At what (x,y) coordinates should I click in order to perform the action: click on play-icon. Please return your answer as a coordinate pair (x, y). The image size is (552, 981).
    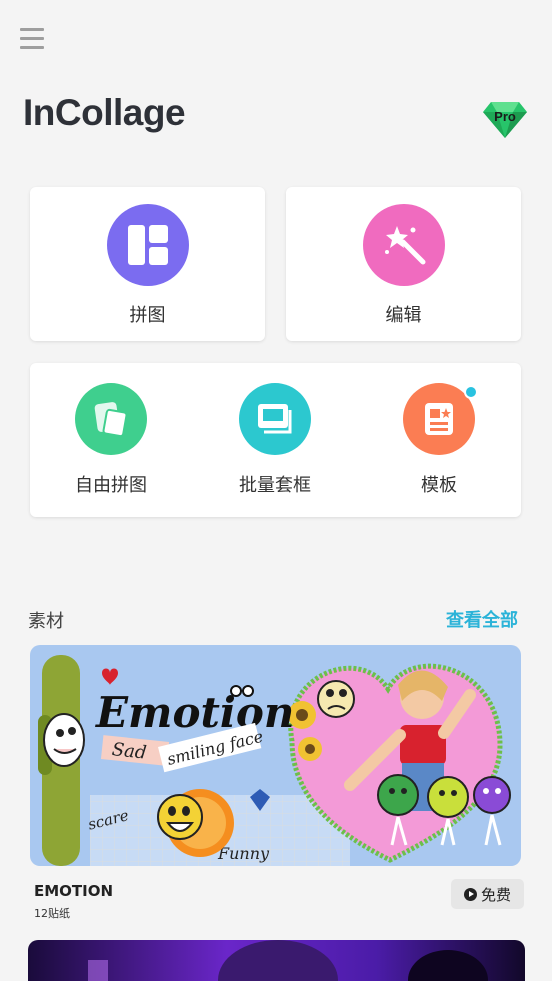
    Looking at the image, I should click on (470, 894).